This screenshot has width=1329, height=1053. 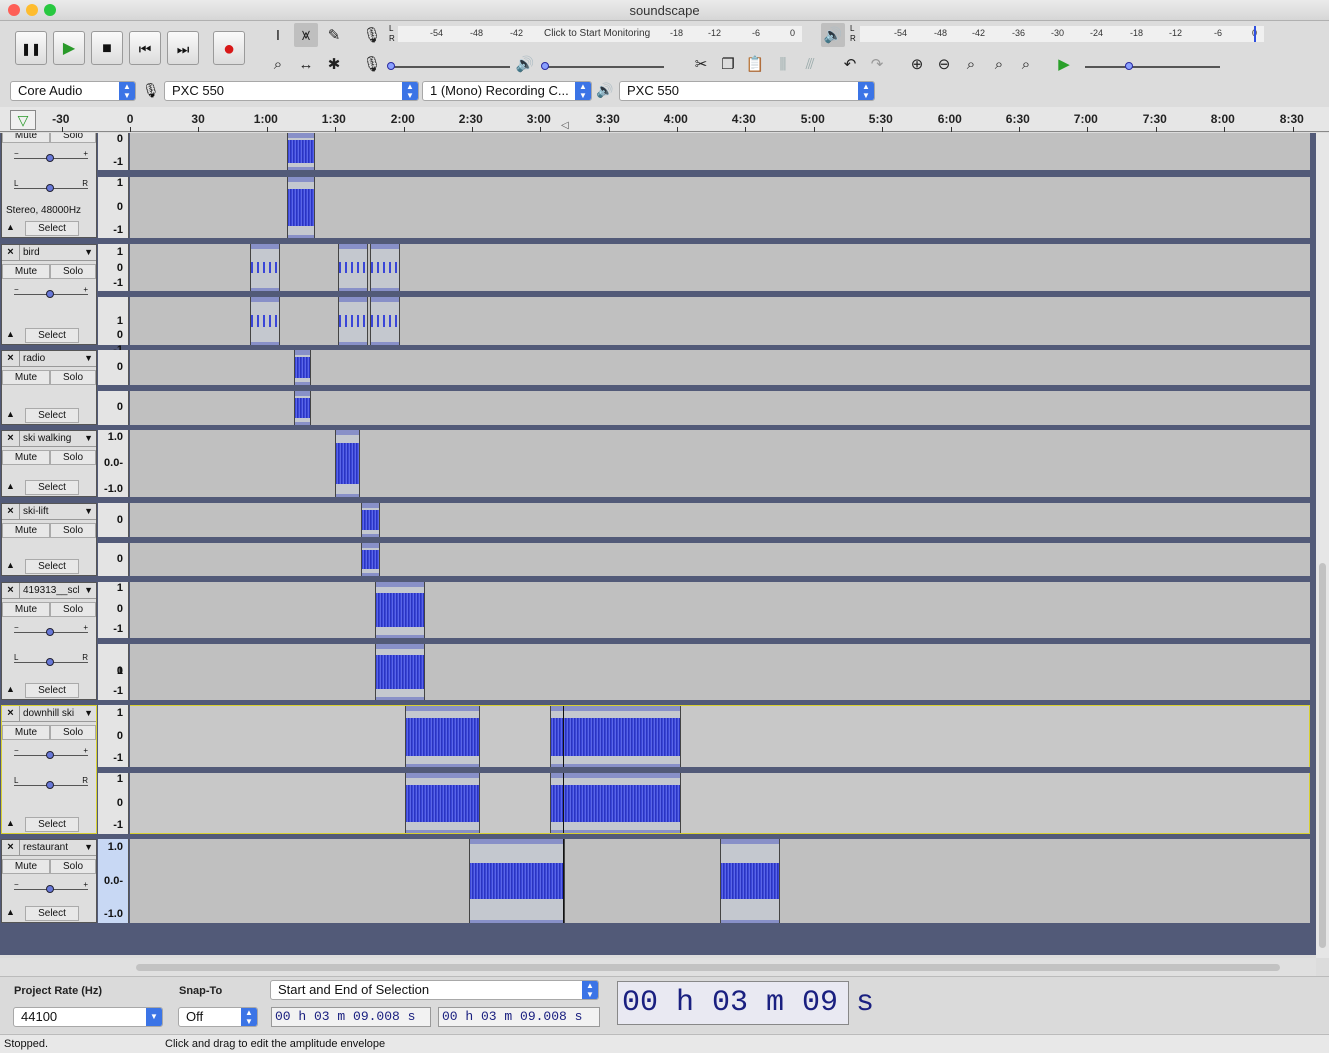 I want to click on track-name: downhill ski, so click(x=51, y=713).